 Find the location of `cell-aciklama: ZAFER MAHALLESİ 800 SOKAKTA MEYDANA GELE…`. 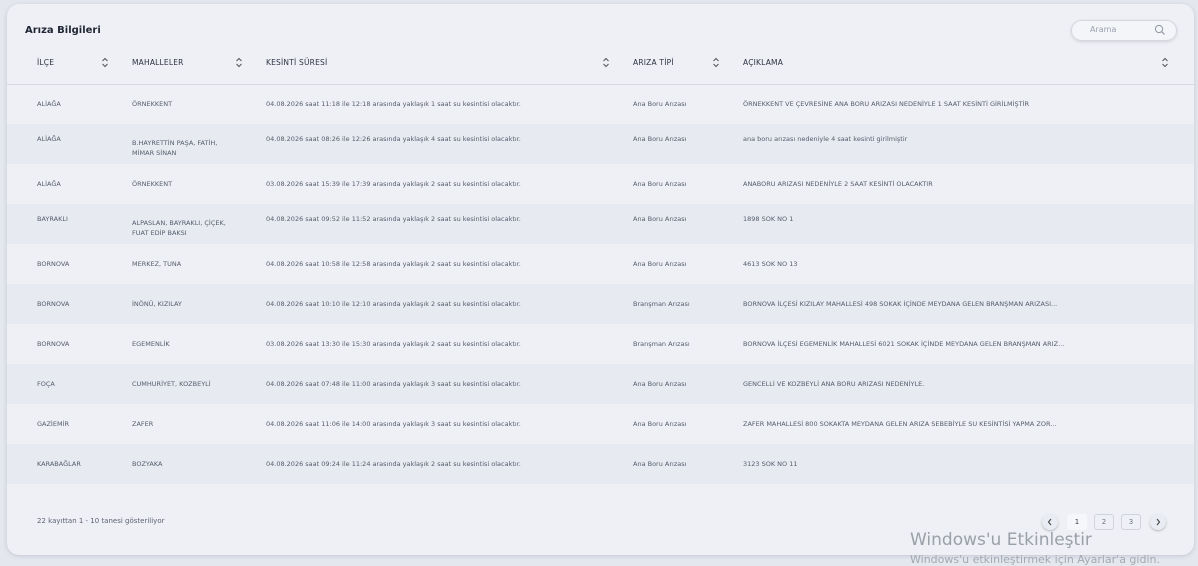

cell-aciklama: ZAFER MAHALLESİ 800 SOKAKTA MEYDANA GELE… is located at coordinates (900, 424).